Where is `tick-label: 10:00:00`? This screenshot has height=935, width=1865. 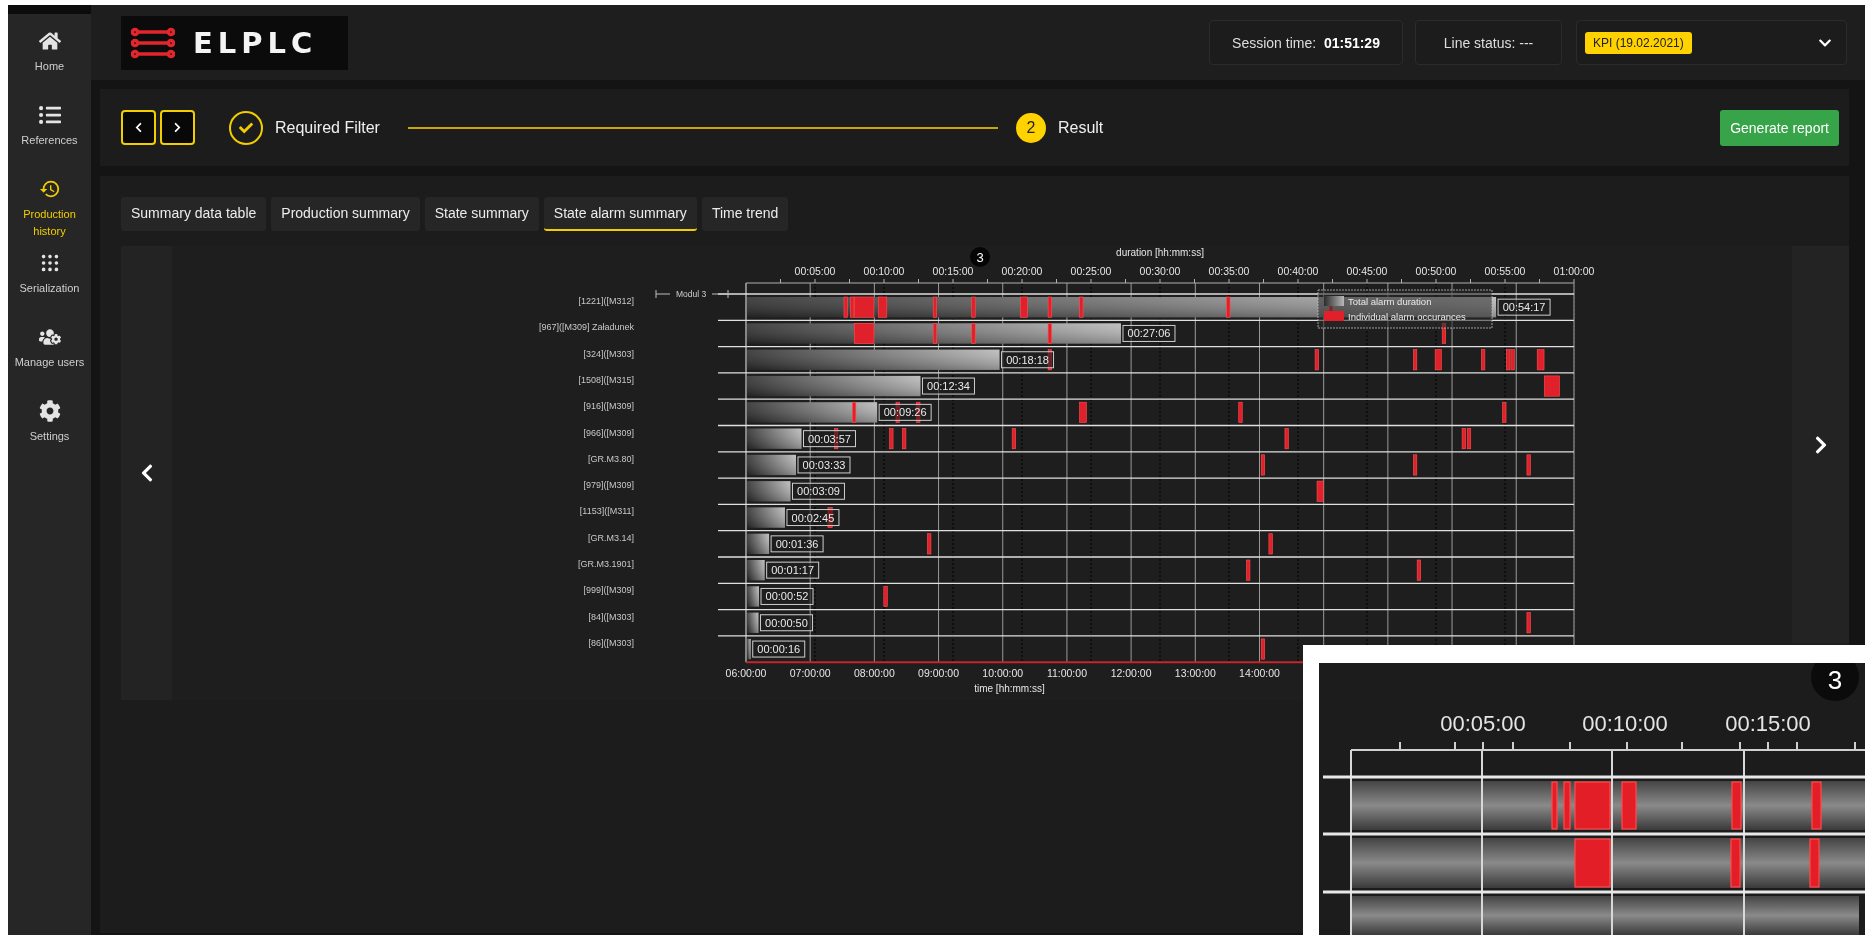
tick-label: 10:00:00 is located at coordinates (1003, 673).